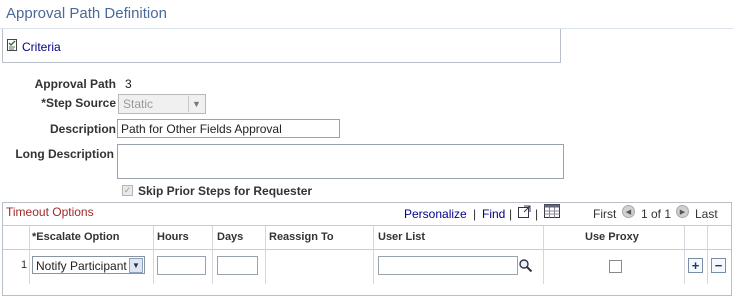 The height and width of the screenshot is (296, 734). Describe the element at coordinates (524, 214) in the screenshot. I see `view-all-icon` at that location.